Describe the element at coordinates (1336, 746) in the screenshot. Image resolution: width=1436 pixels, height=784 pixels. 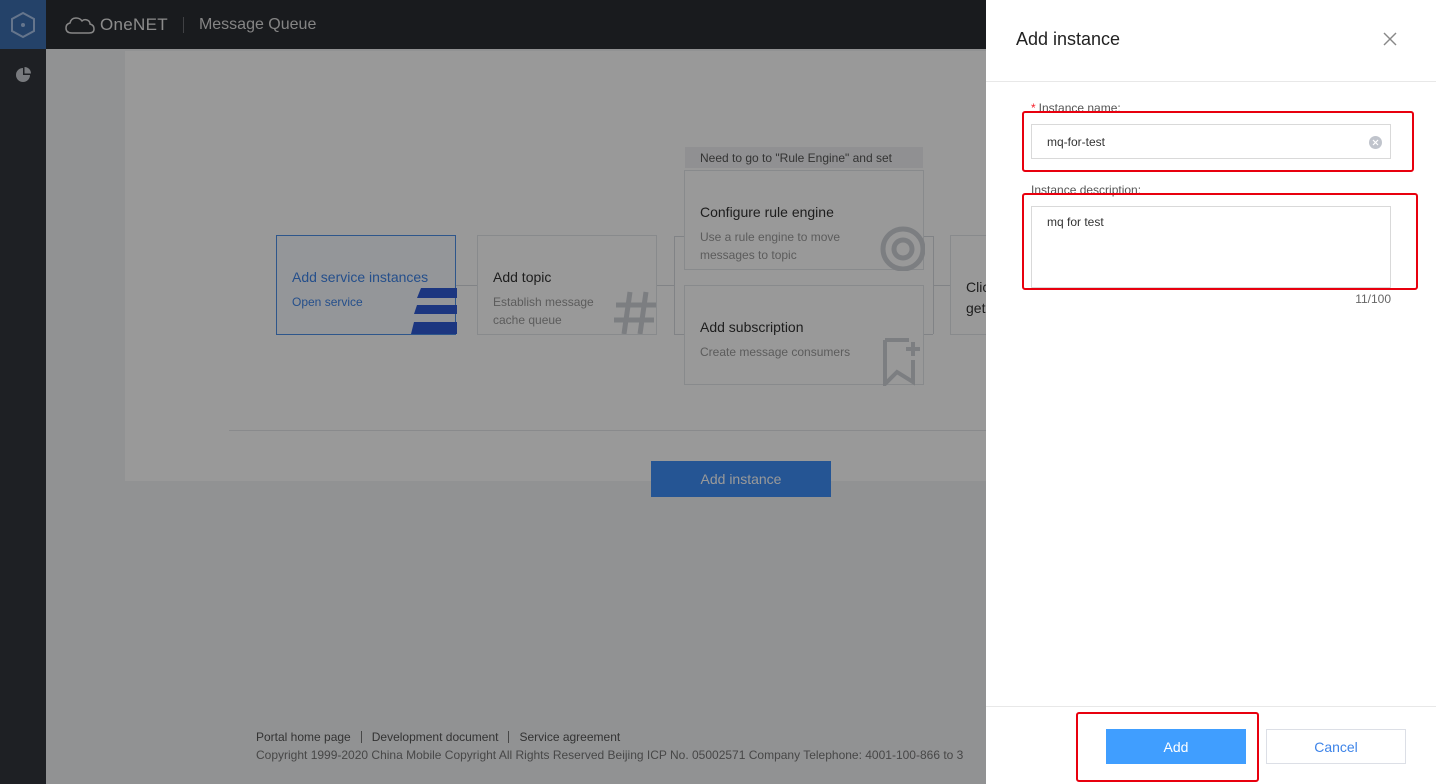
I see `cancel-button: Cancel` at that location.